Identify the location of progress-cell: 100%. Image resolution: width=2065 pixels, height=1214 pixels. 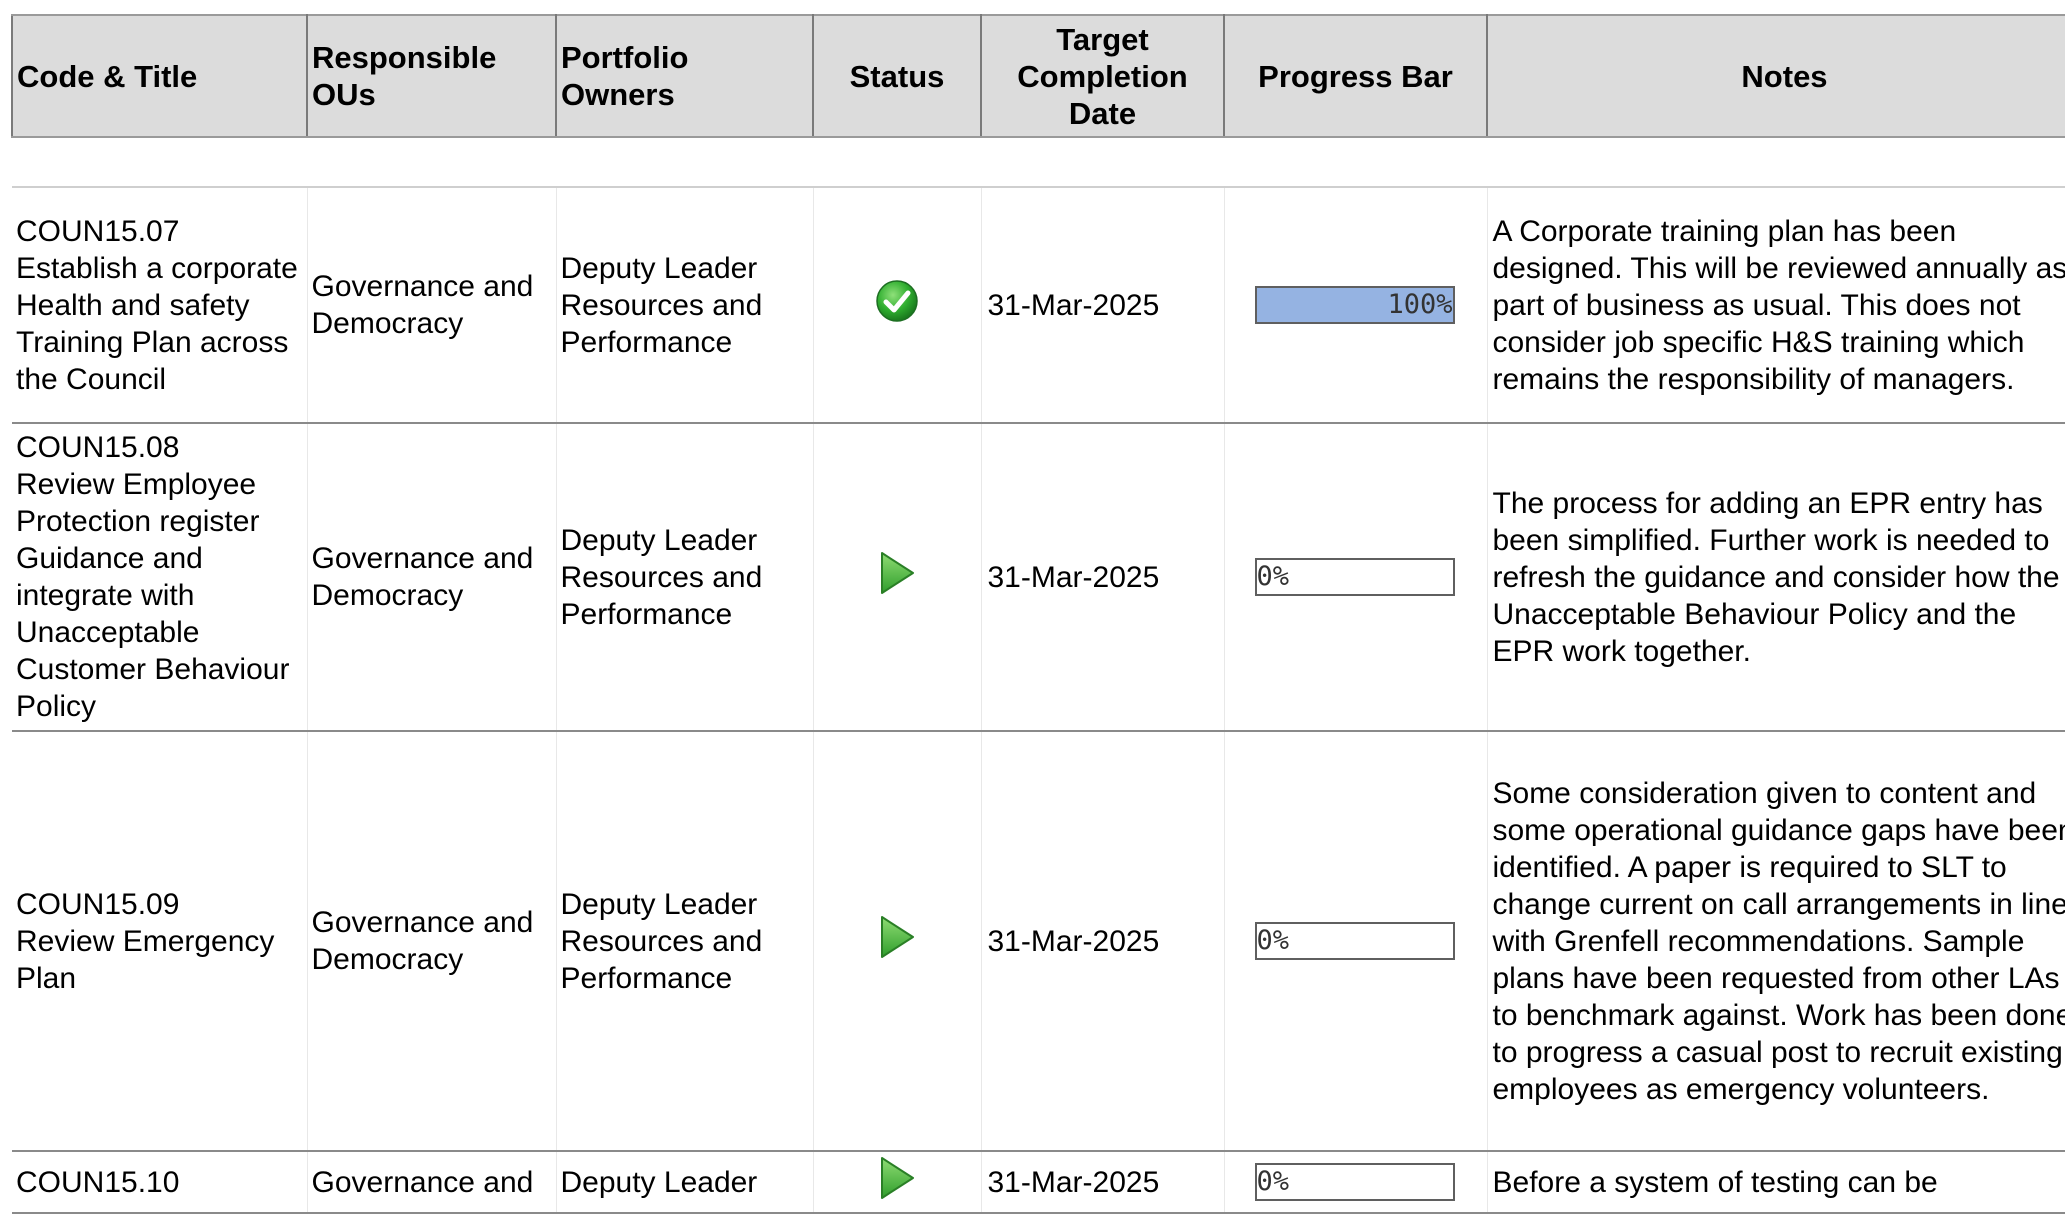
(1355, 305).